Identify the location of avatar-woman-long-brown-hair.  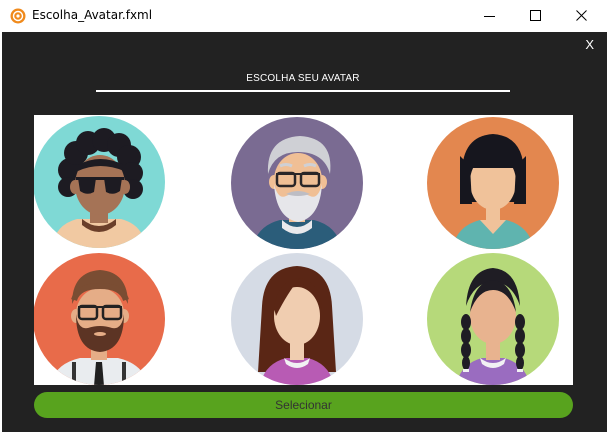
(297, 318).